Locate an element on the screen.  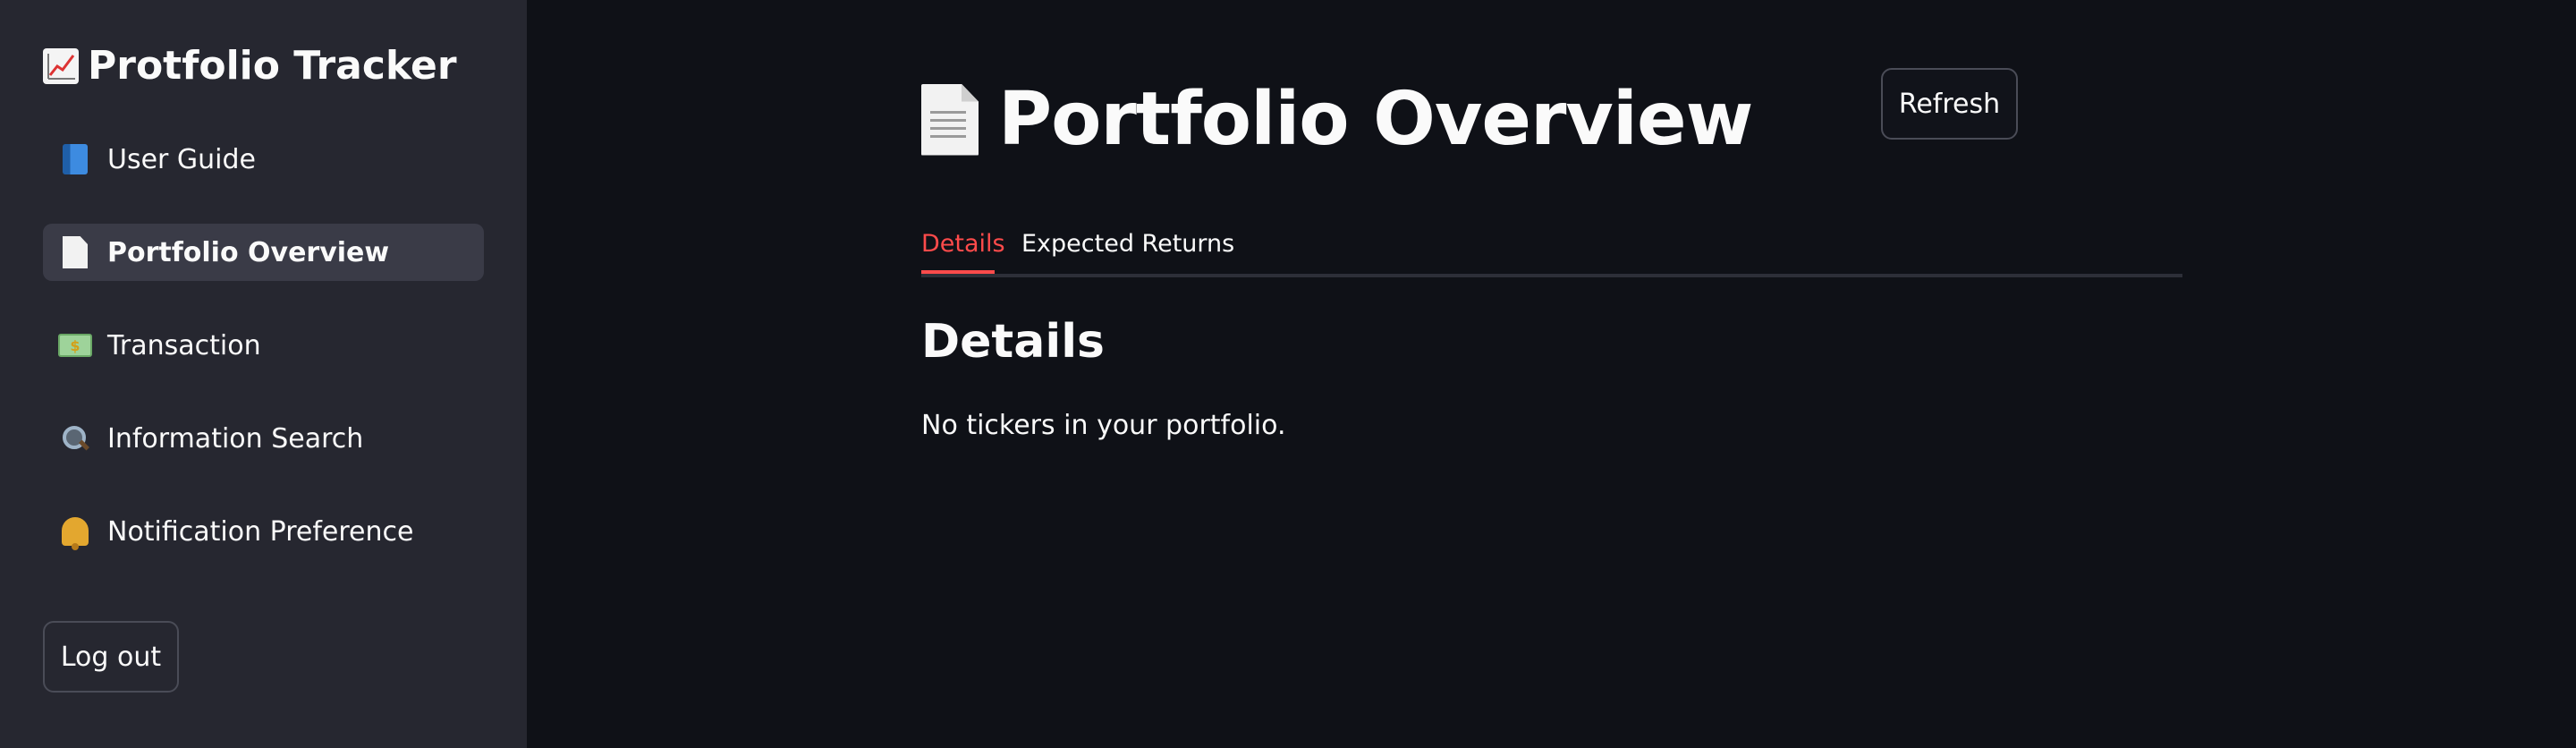
sidebar-item-notification-preference: Notification Preference is located at coordinates (263, 531).